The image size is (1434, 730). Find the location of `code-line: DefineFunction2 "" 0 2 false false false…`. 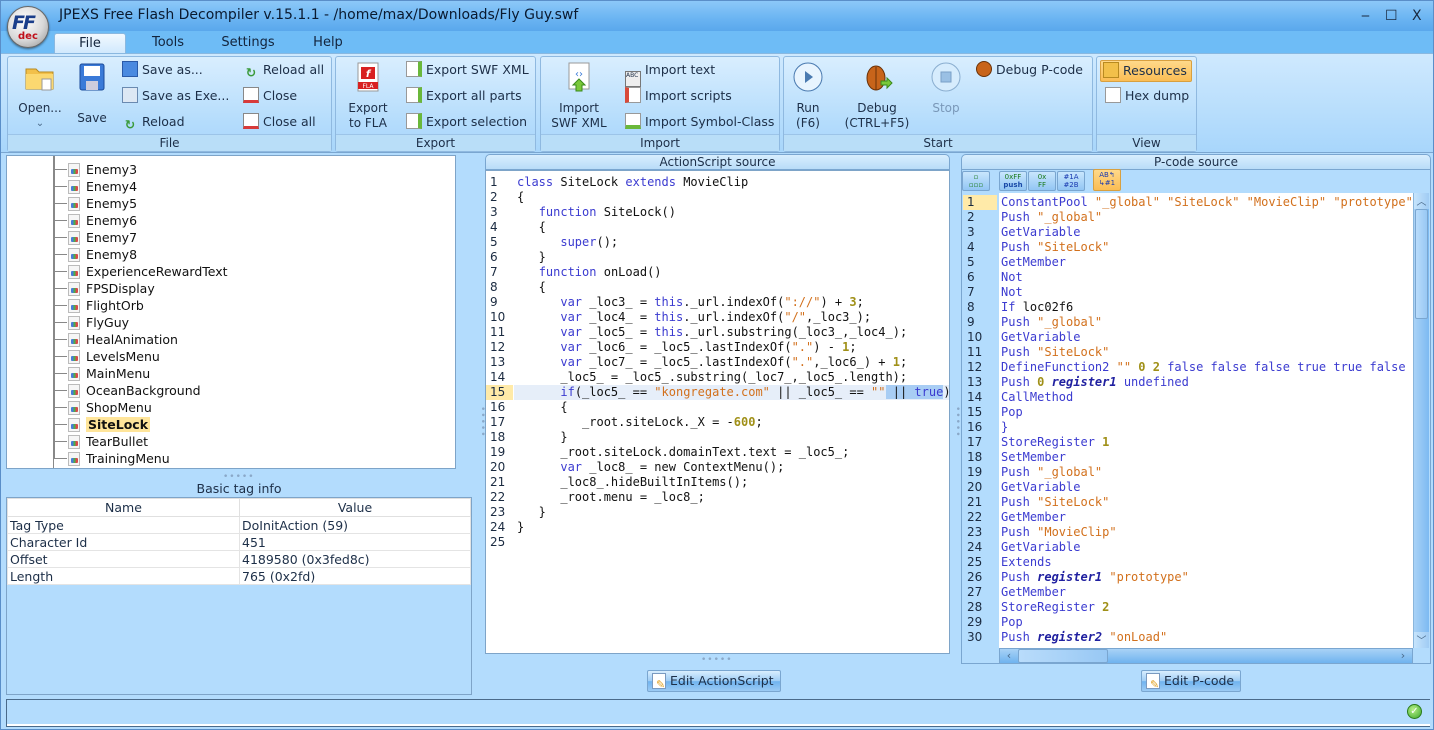

code-line: DefineFunction2 "" 0 2 false false false… is located at coordinates (1207, 367).